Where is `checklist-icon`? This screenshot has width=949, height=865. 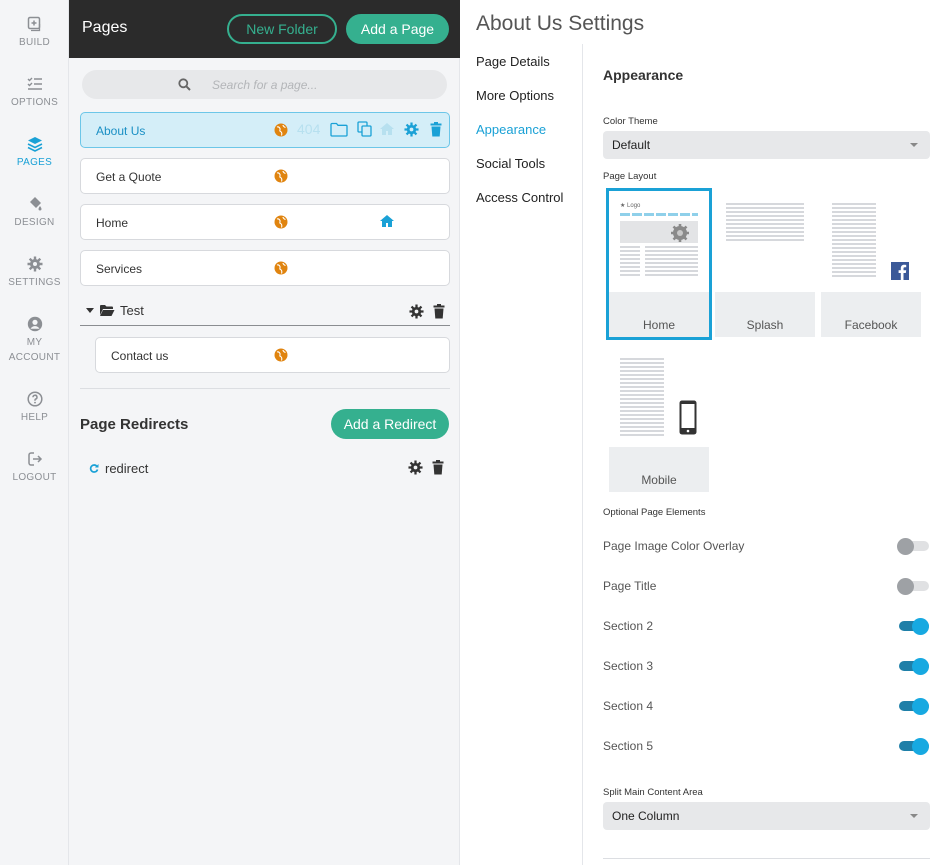
checklist-icon is located at coordinates (34, 83).